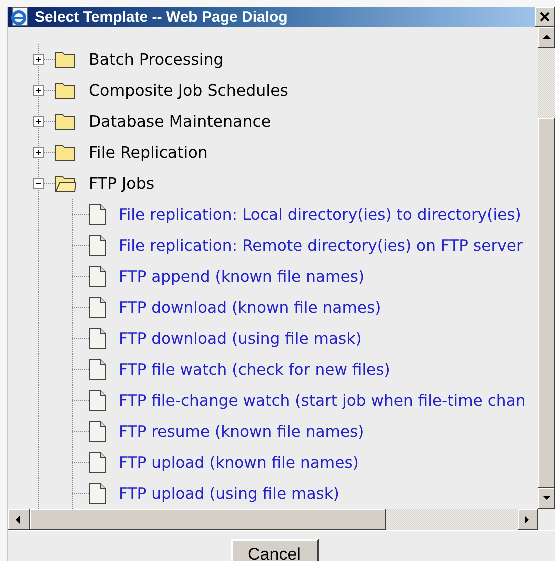 The image size is (555, 561). I want to click on horizontal-scrollbar, so click(273, 519).